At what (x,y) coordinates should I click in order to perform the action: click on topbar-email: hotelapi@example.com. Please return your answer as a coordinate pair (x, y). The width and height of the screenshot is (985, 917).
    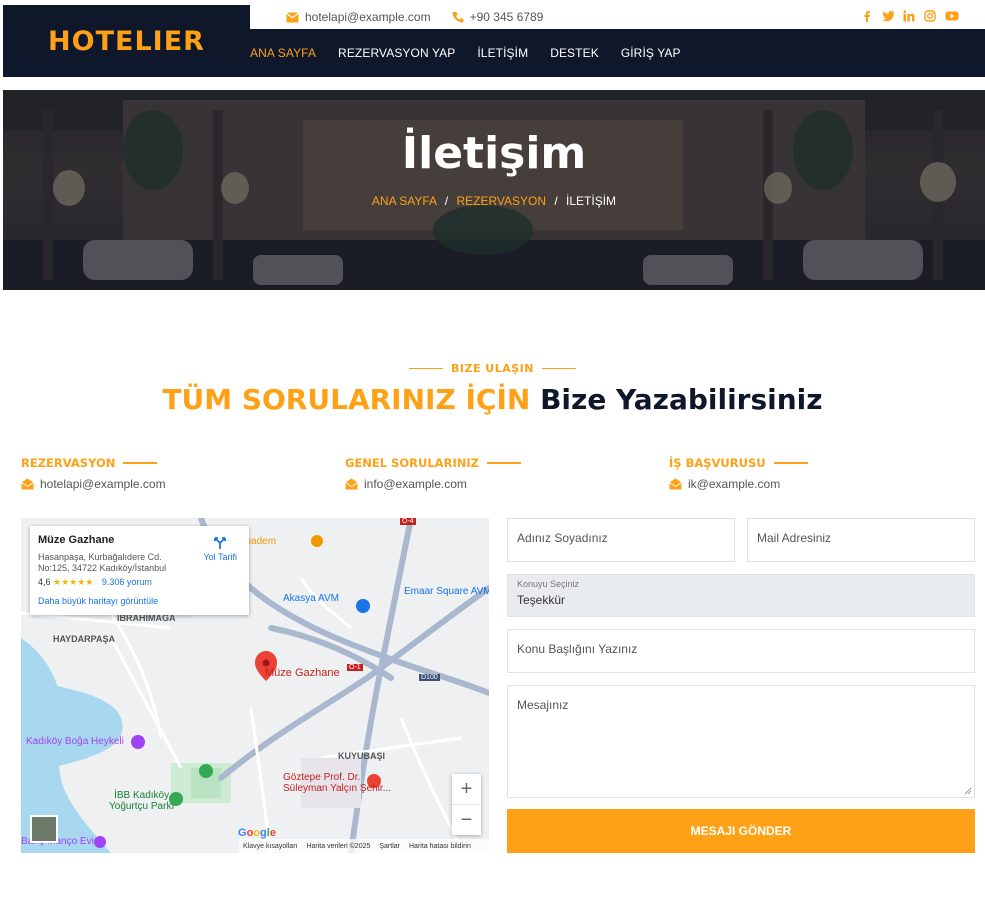
    Looking at the image, I should click on (358, 17).